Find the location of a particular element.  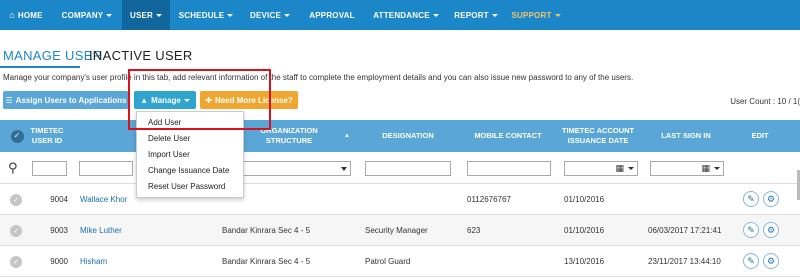

nav-attendance: ATTENDANCE is located at coordinates (406, 15).